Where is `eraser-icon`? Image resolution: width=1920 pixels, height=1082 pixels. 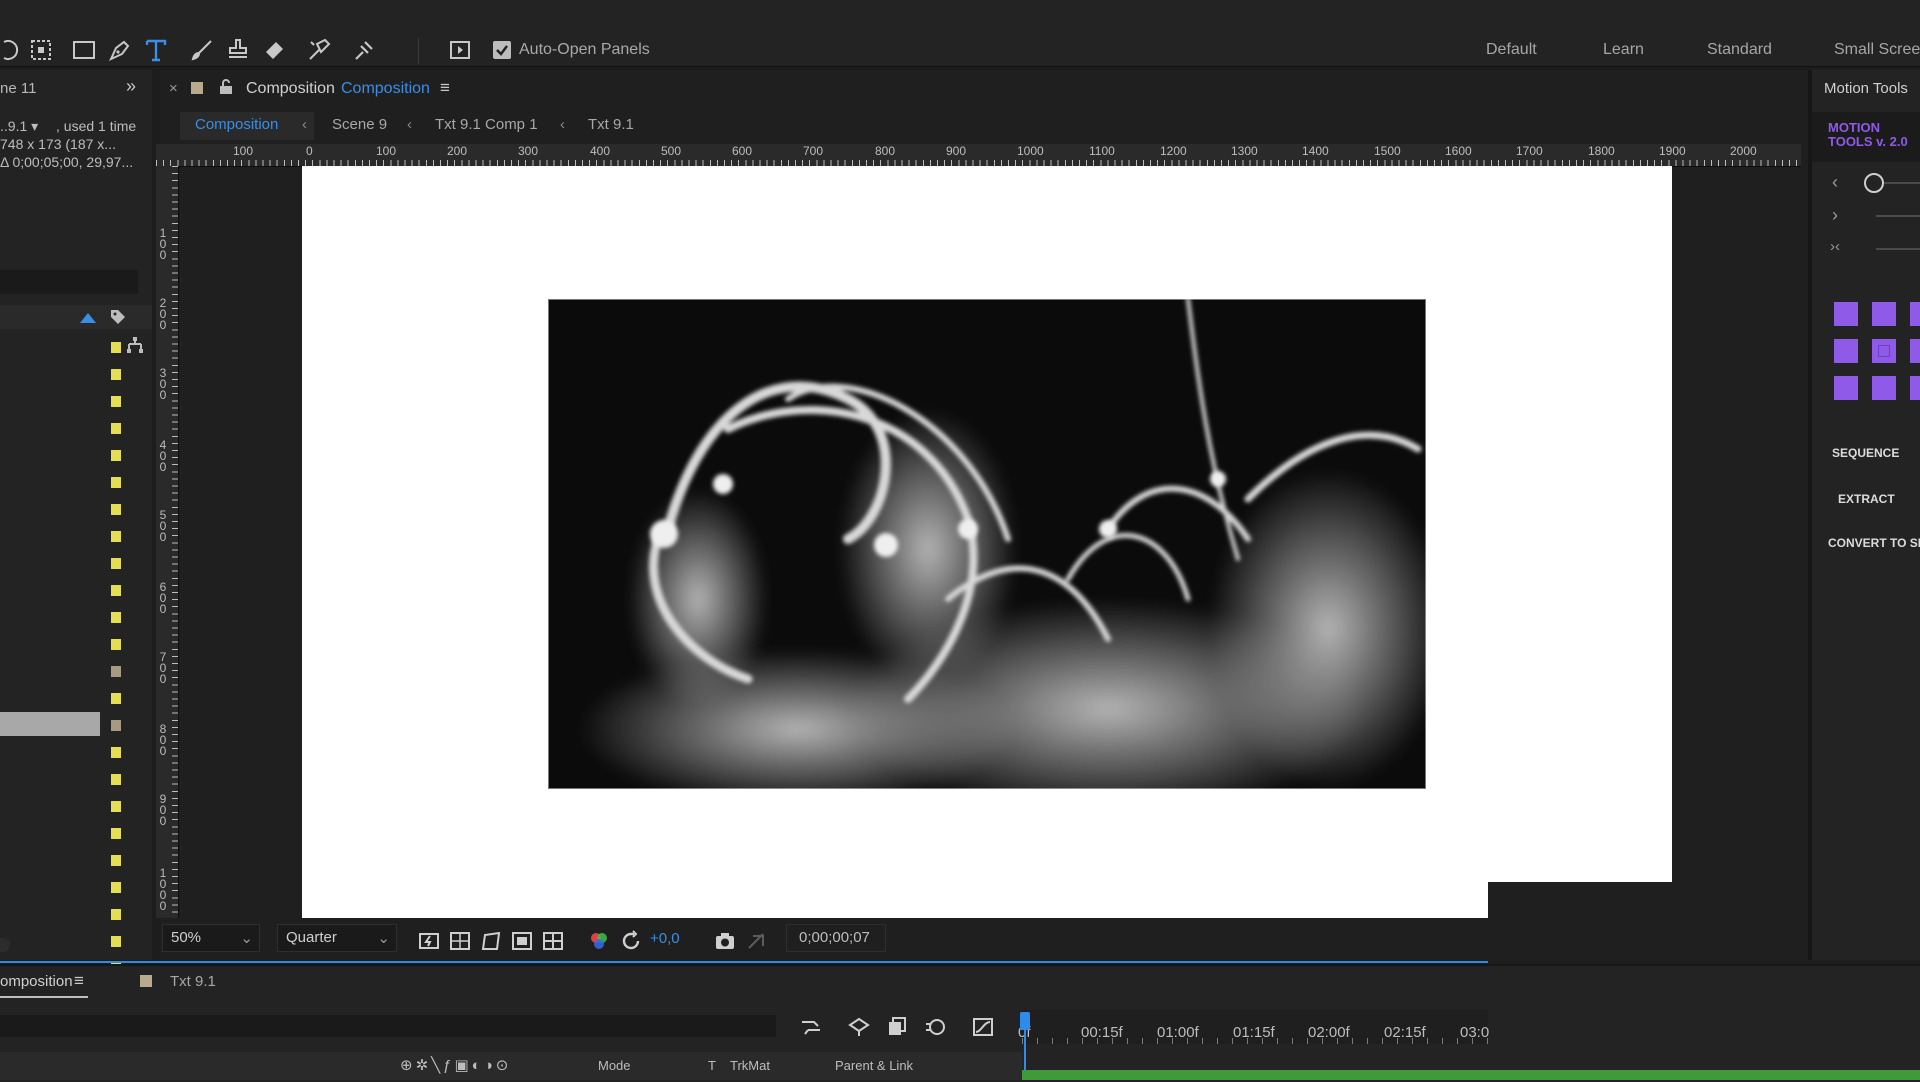
eraser-icon is located at coordinates (274, 50).